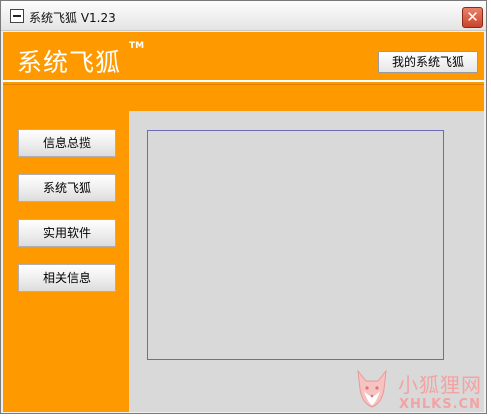  I want to click on close-icon: ✕, so click(472, 17).